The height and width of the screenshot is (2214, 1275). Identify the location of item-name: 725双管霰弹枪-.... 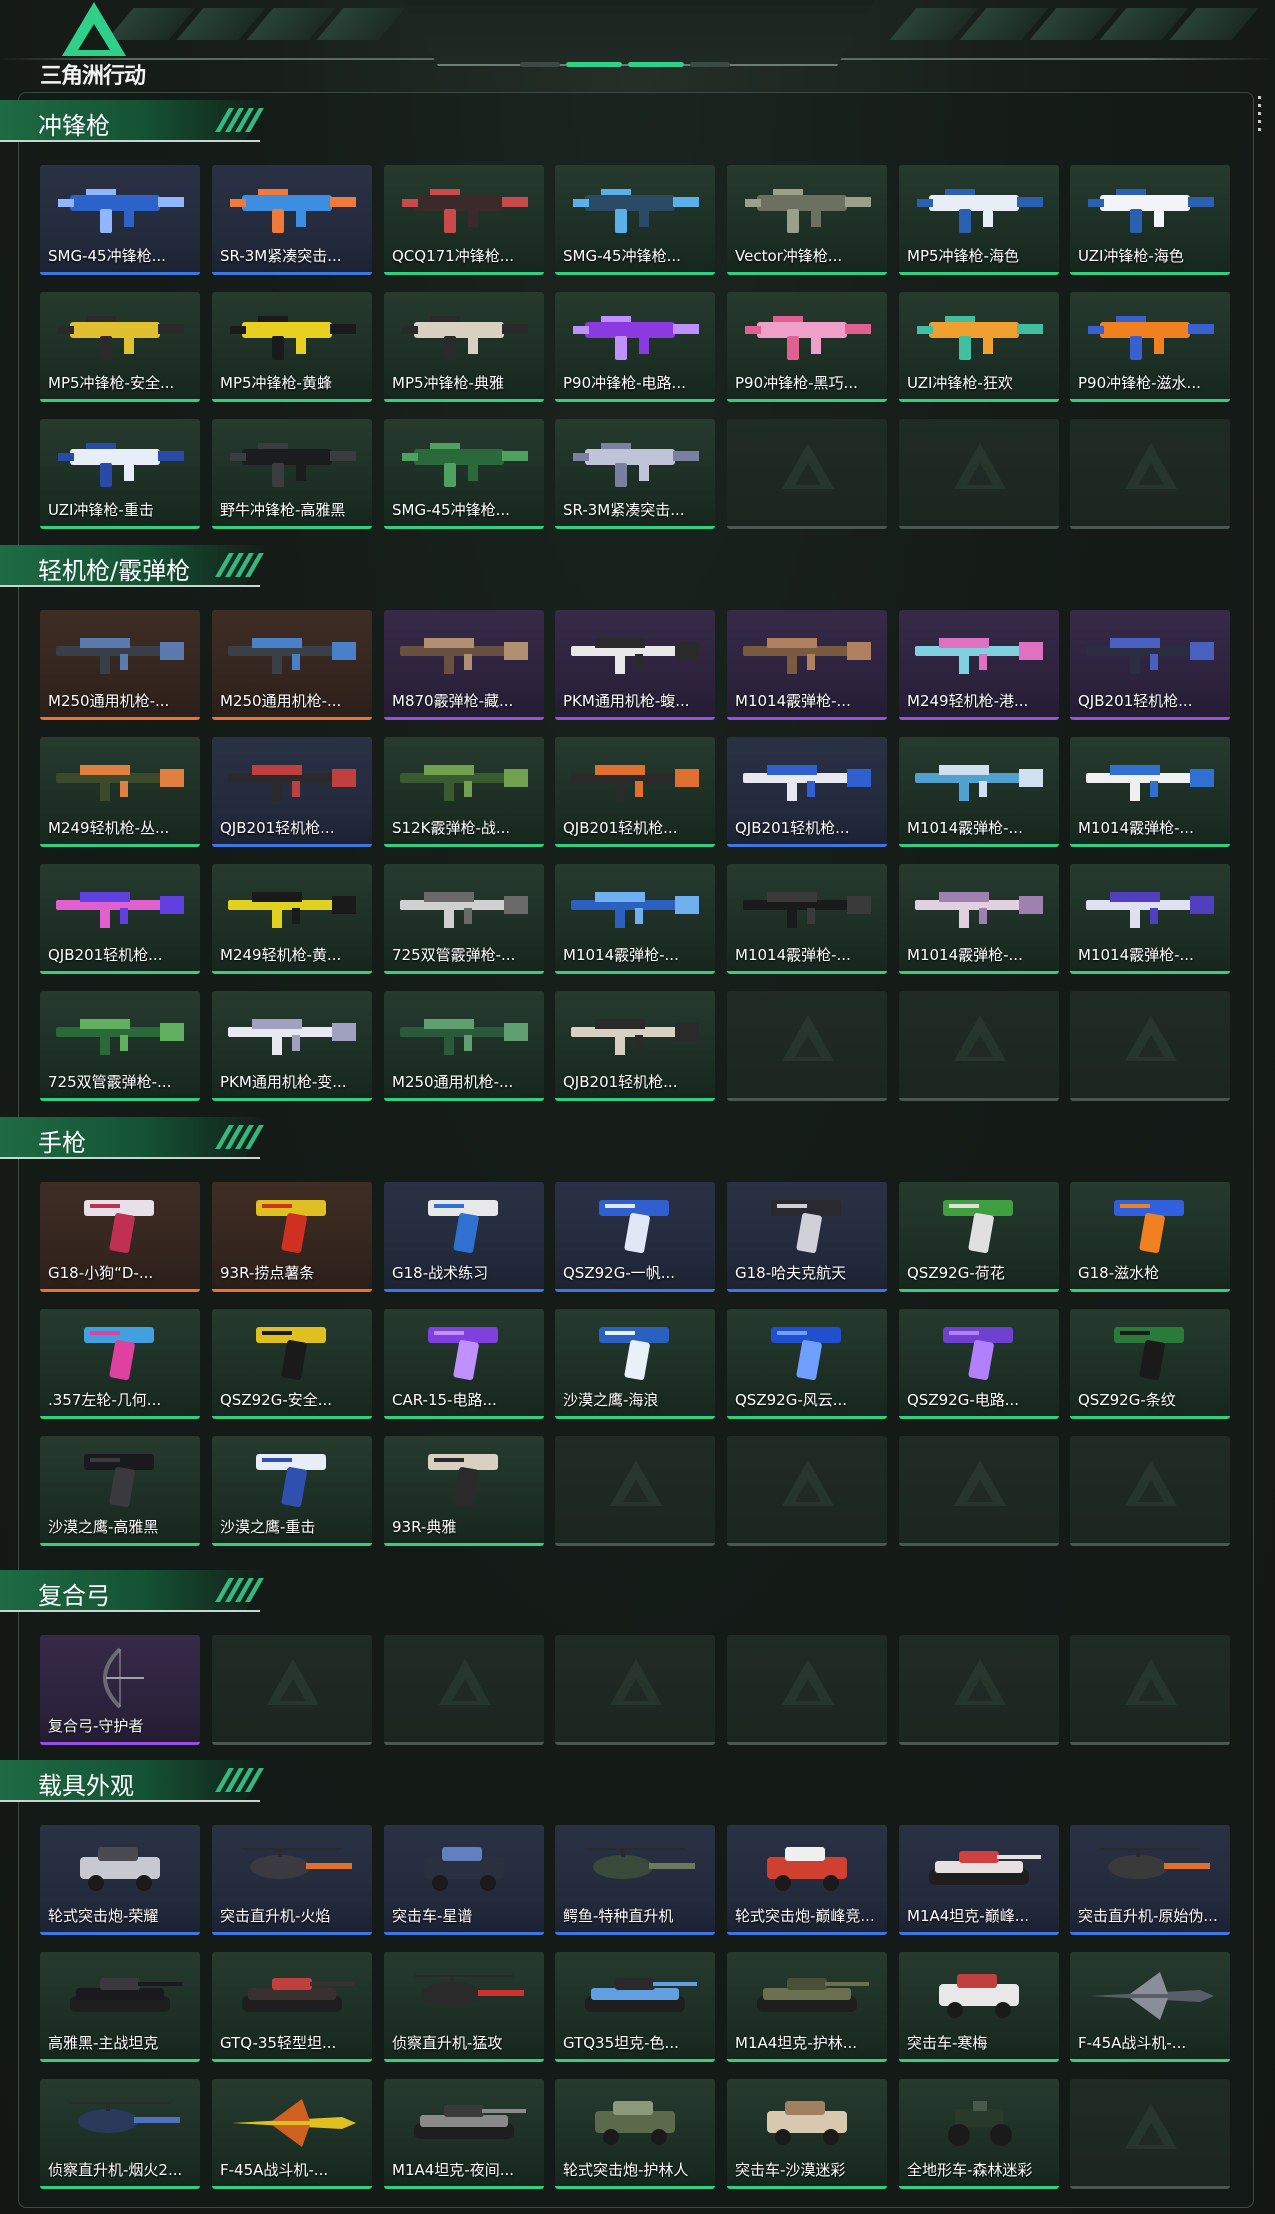
(454, 955).